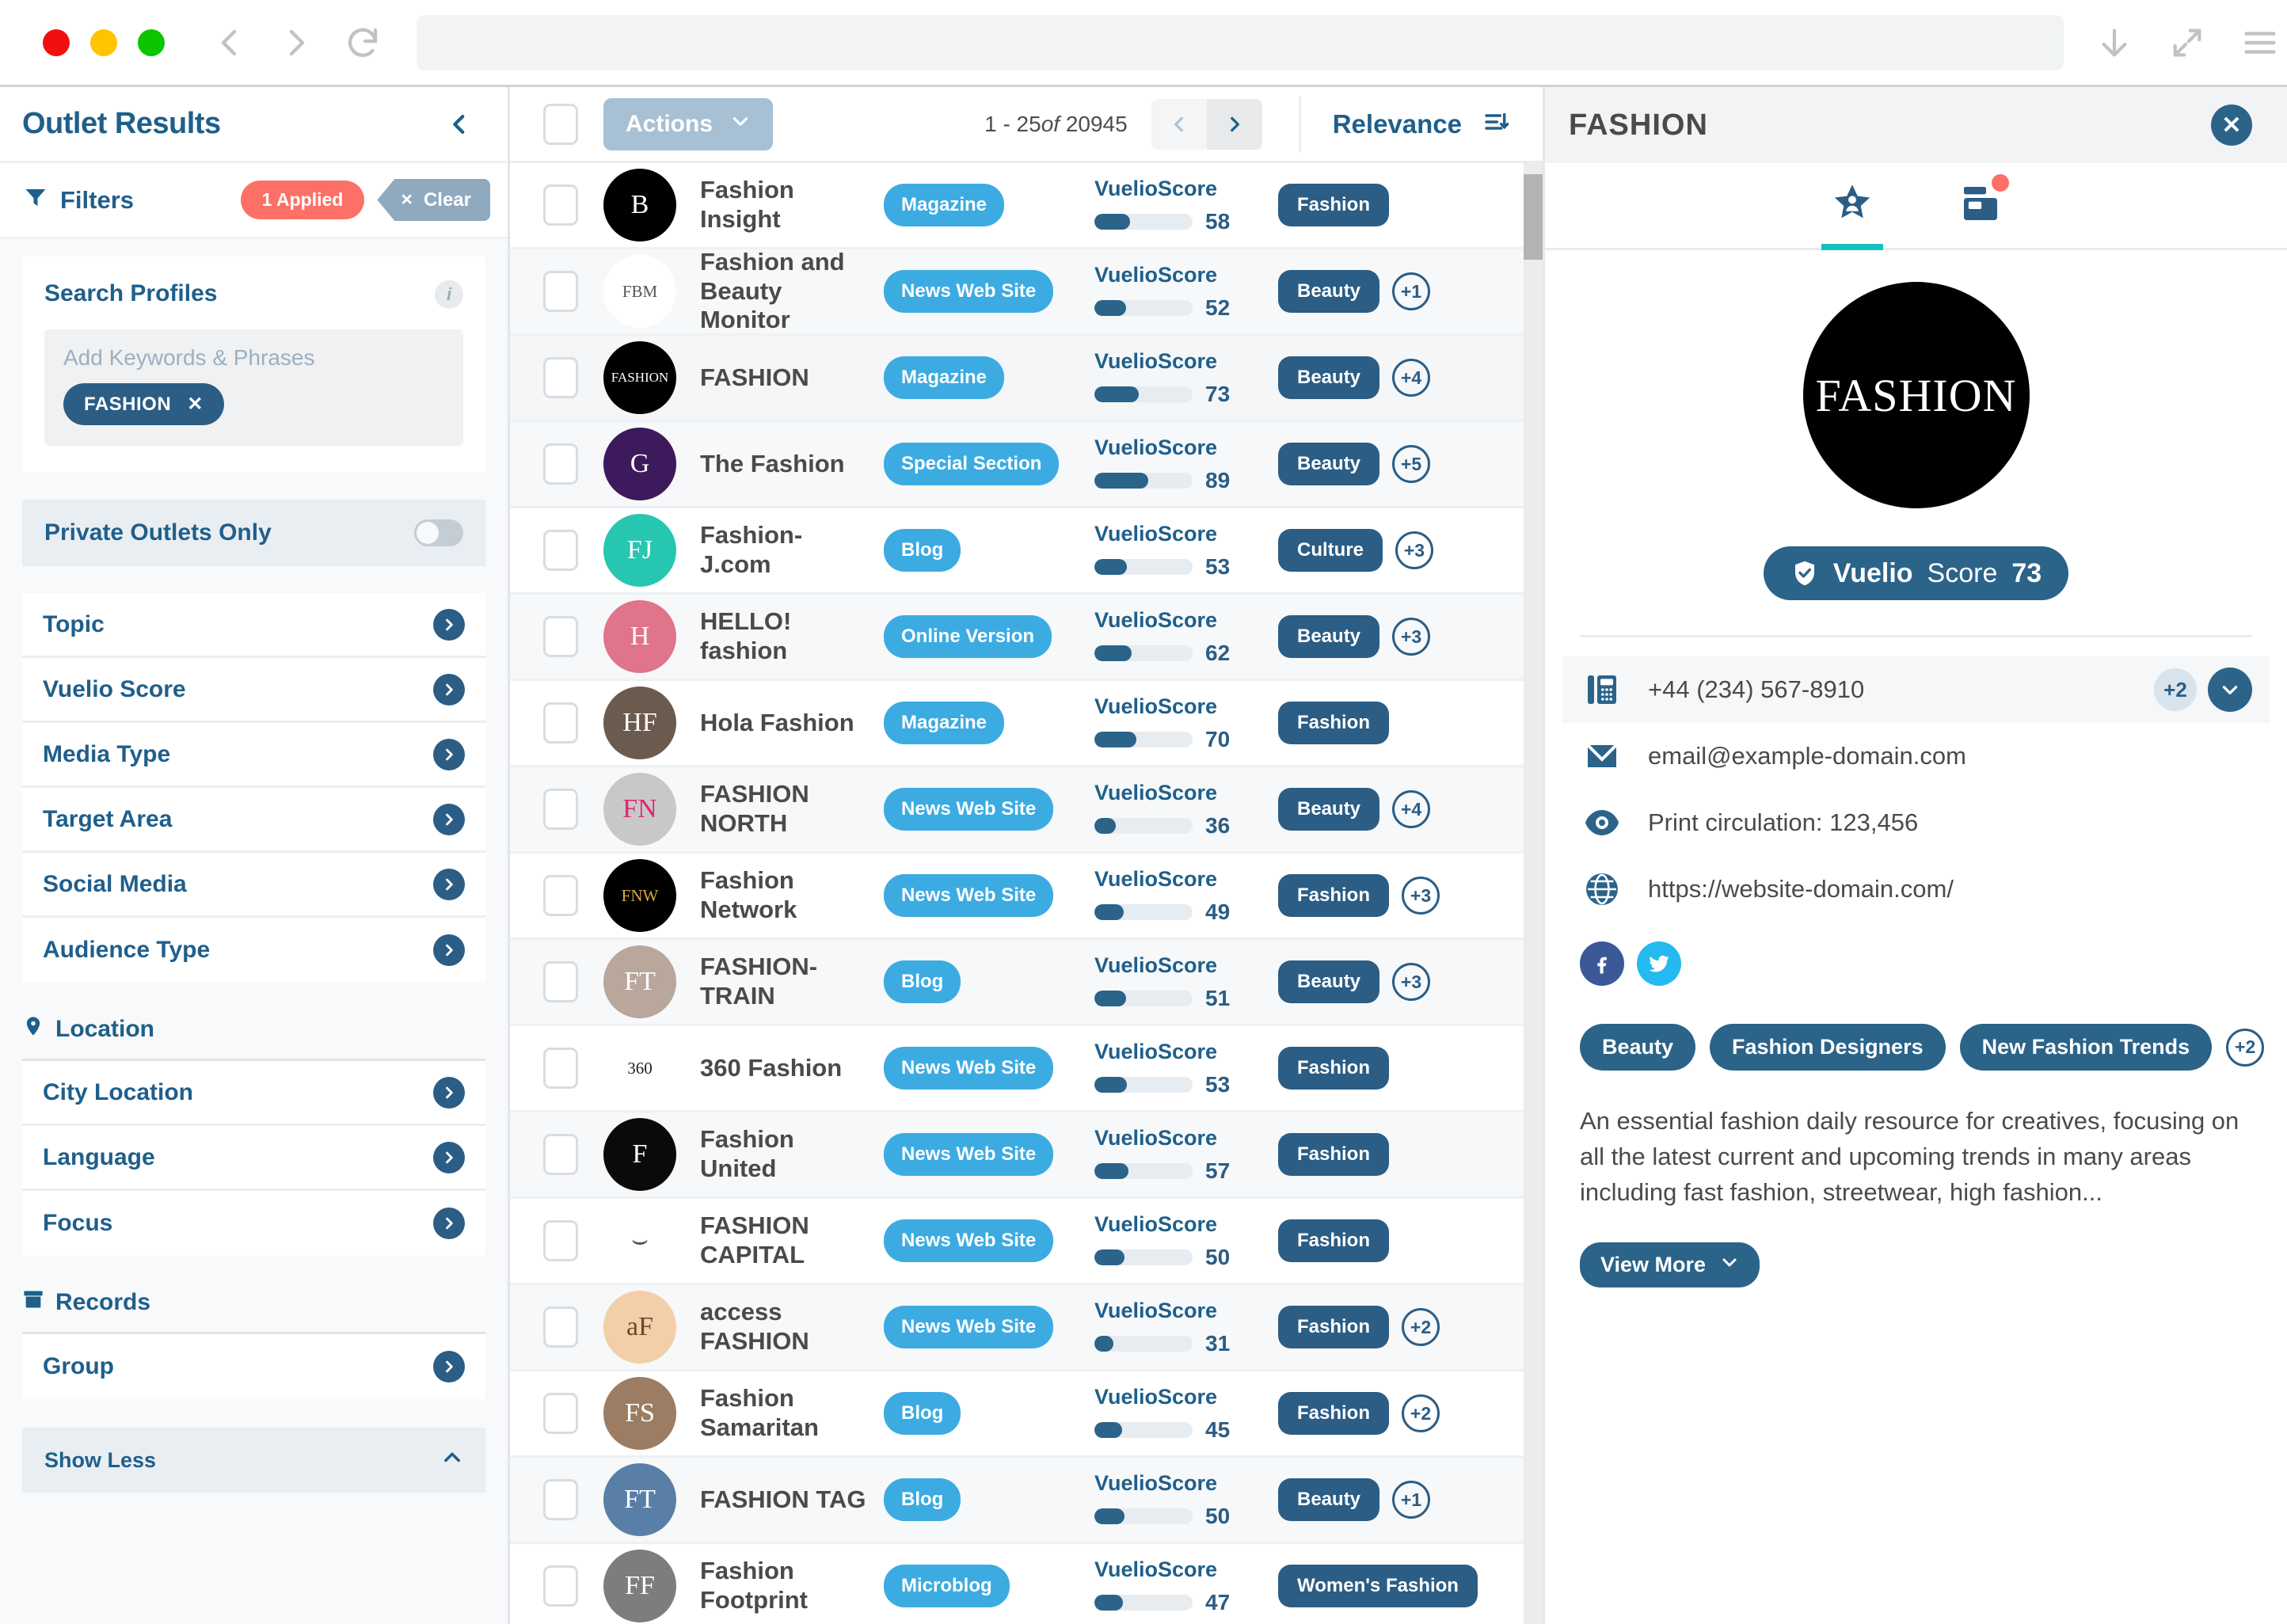 The width and height of the screenshot is (2287, 1624). What do you see at coordinates (783, 1500) in the screenshot?
I see `outlet-name: FASHION TAG` at bounding box center [783, 1500].